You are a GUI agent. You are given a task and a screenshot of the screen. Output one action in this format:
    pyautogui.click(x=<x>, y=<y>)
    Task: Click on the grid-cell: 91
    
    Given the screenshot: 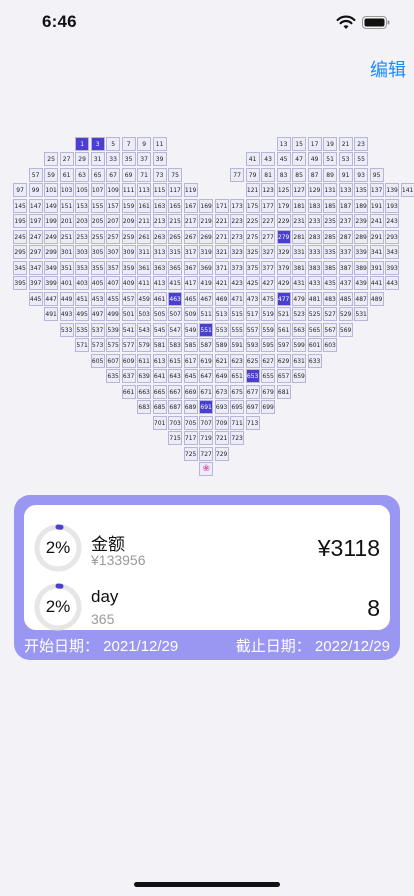 What is the action you would take?
    pyautogui.click(x=345, y=174)
    